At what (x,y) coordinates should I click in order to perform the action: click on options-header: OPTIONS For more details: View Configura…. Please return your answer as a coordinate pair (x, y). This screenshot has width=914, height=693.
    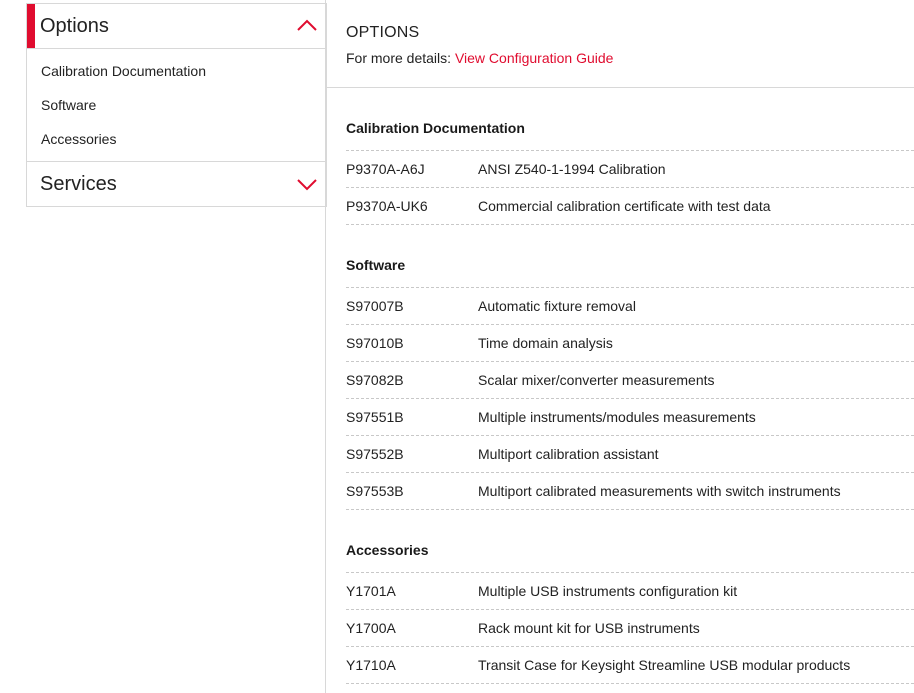
    Looking at the image, I should click on (620, 44).